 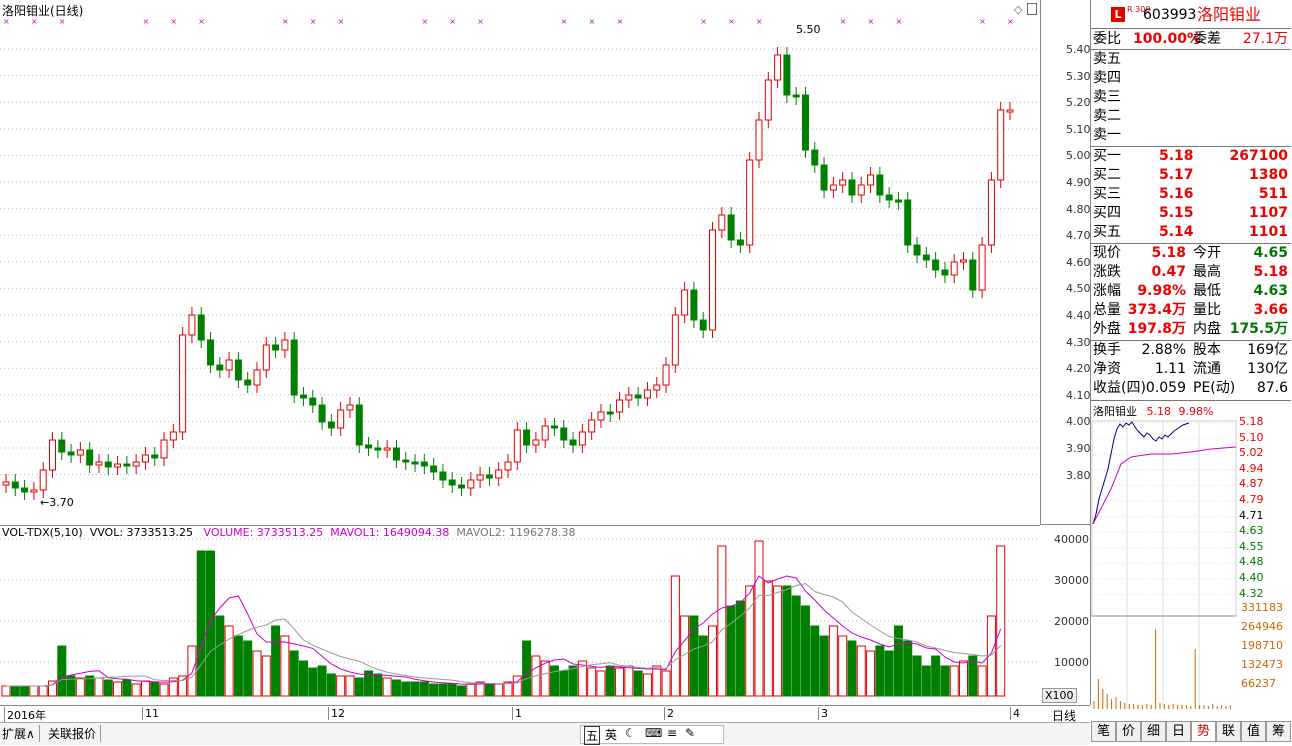 What do you see at coordinates (1251, 531) in the screenshot?
I see `mini-price-tick: 4.63` at bounding box center [1251, 531].